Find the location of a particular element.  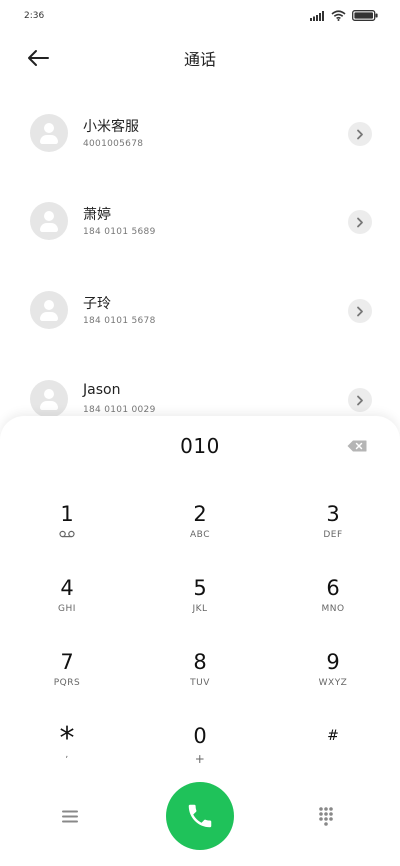

contact-row: 萧婷 184 0101 5689 is located at coordinates (200, 234).